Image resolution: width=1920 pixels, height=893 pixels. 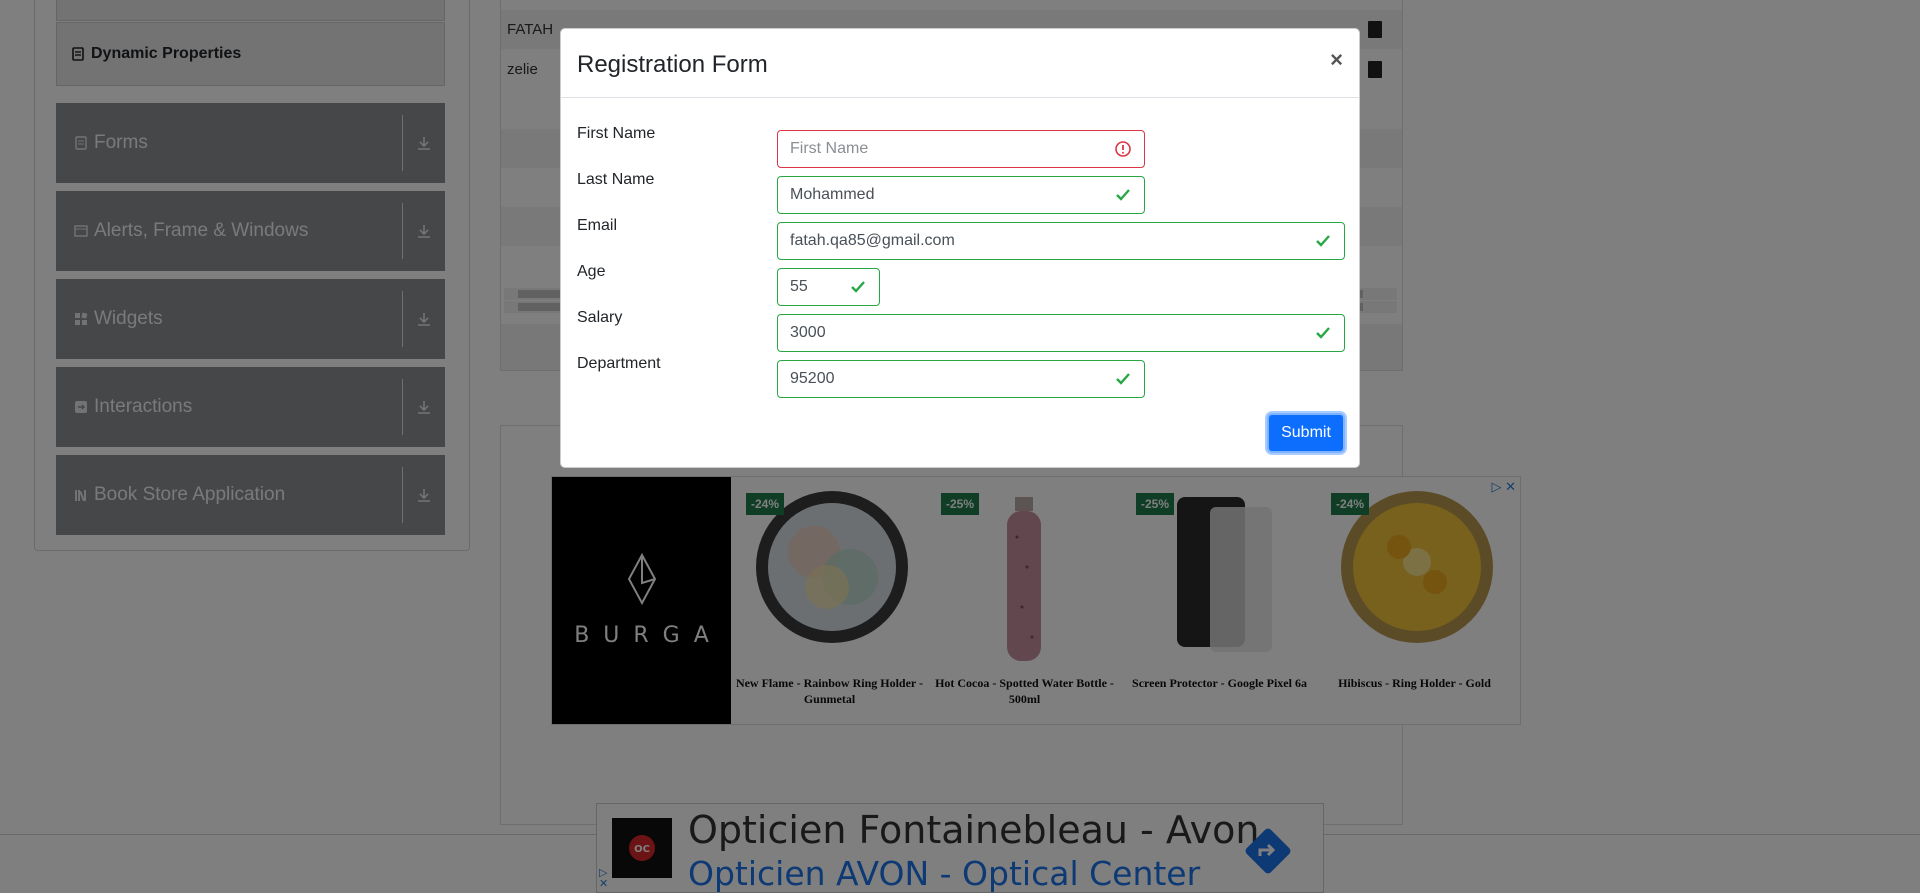 What do you see at coordinates (872, 240) in the screenshot?
I see `email-value: fatah.qa85@gmail.com` at bounding box center [872, 240].